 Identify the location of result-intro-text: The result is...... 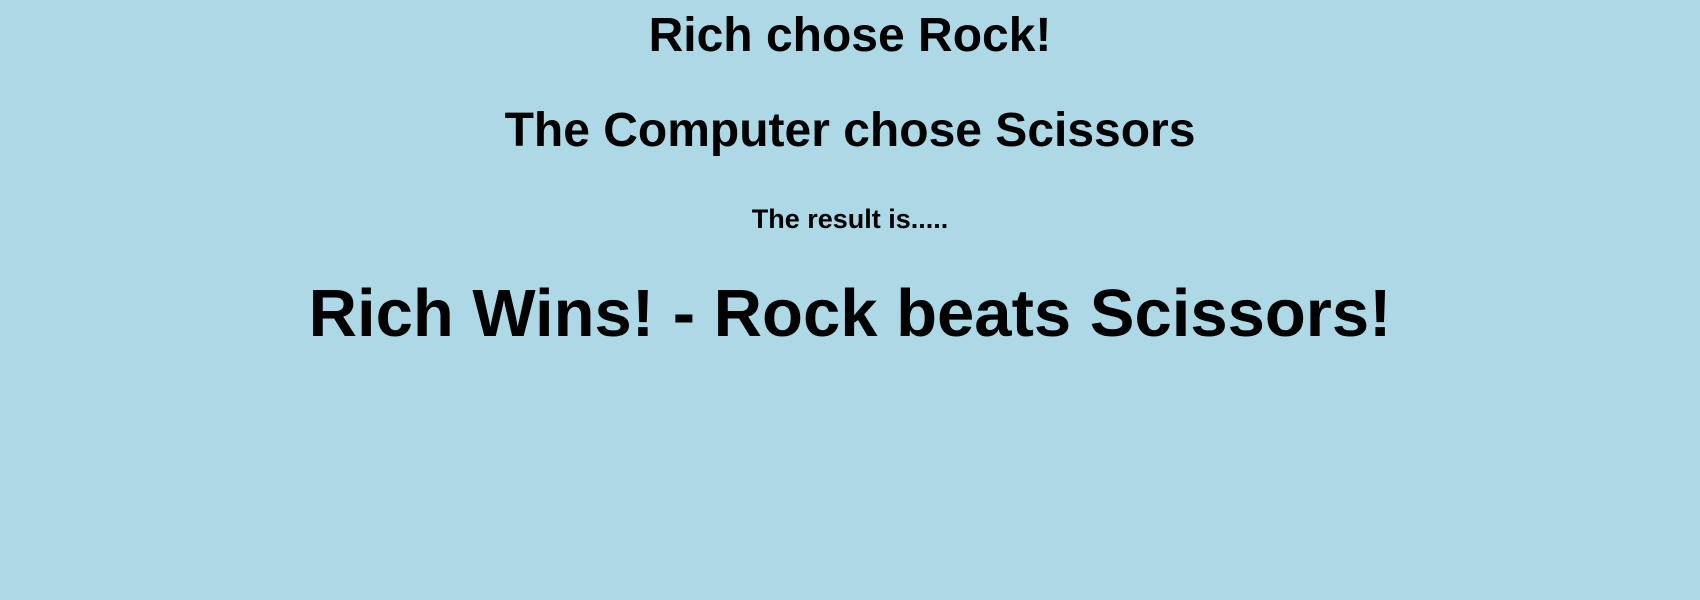
(850, 219).